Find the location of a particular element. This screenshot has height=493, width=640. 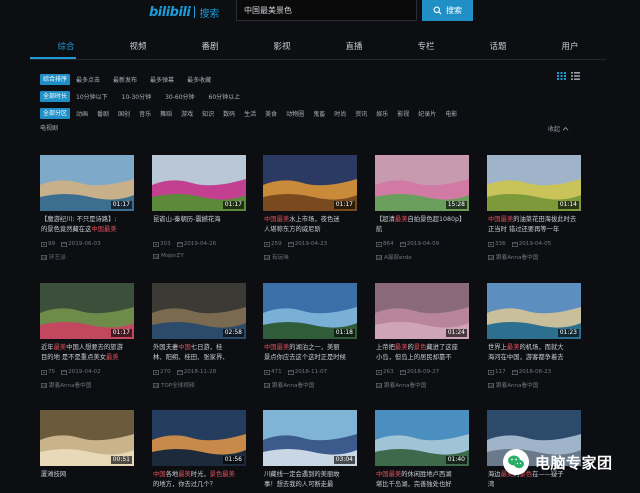

filter-option: 生活 is located at coordinates (250, 113).